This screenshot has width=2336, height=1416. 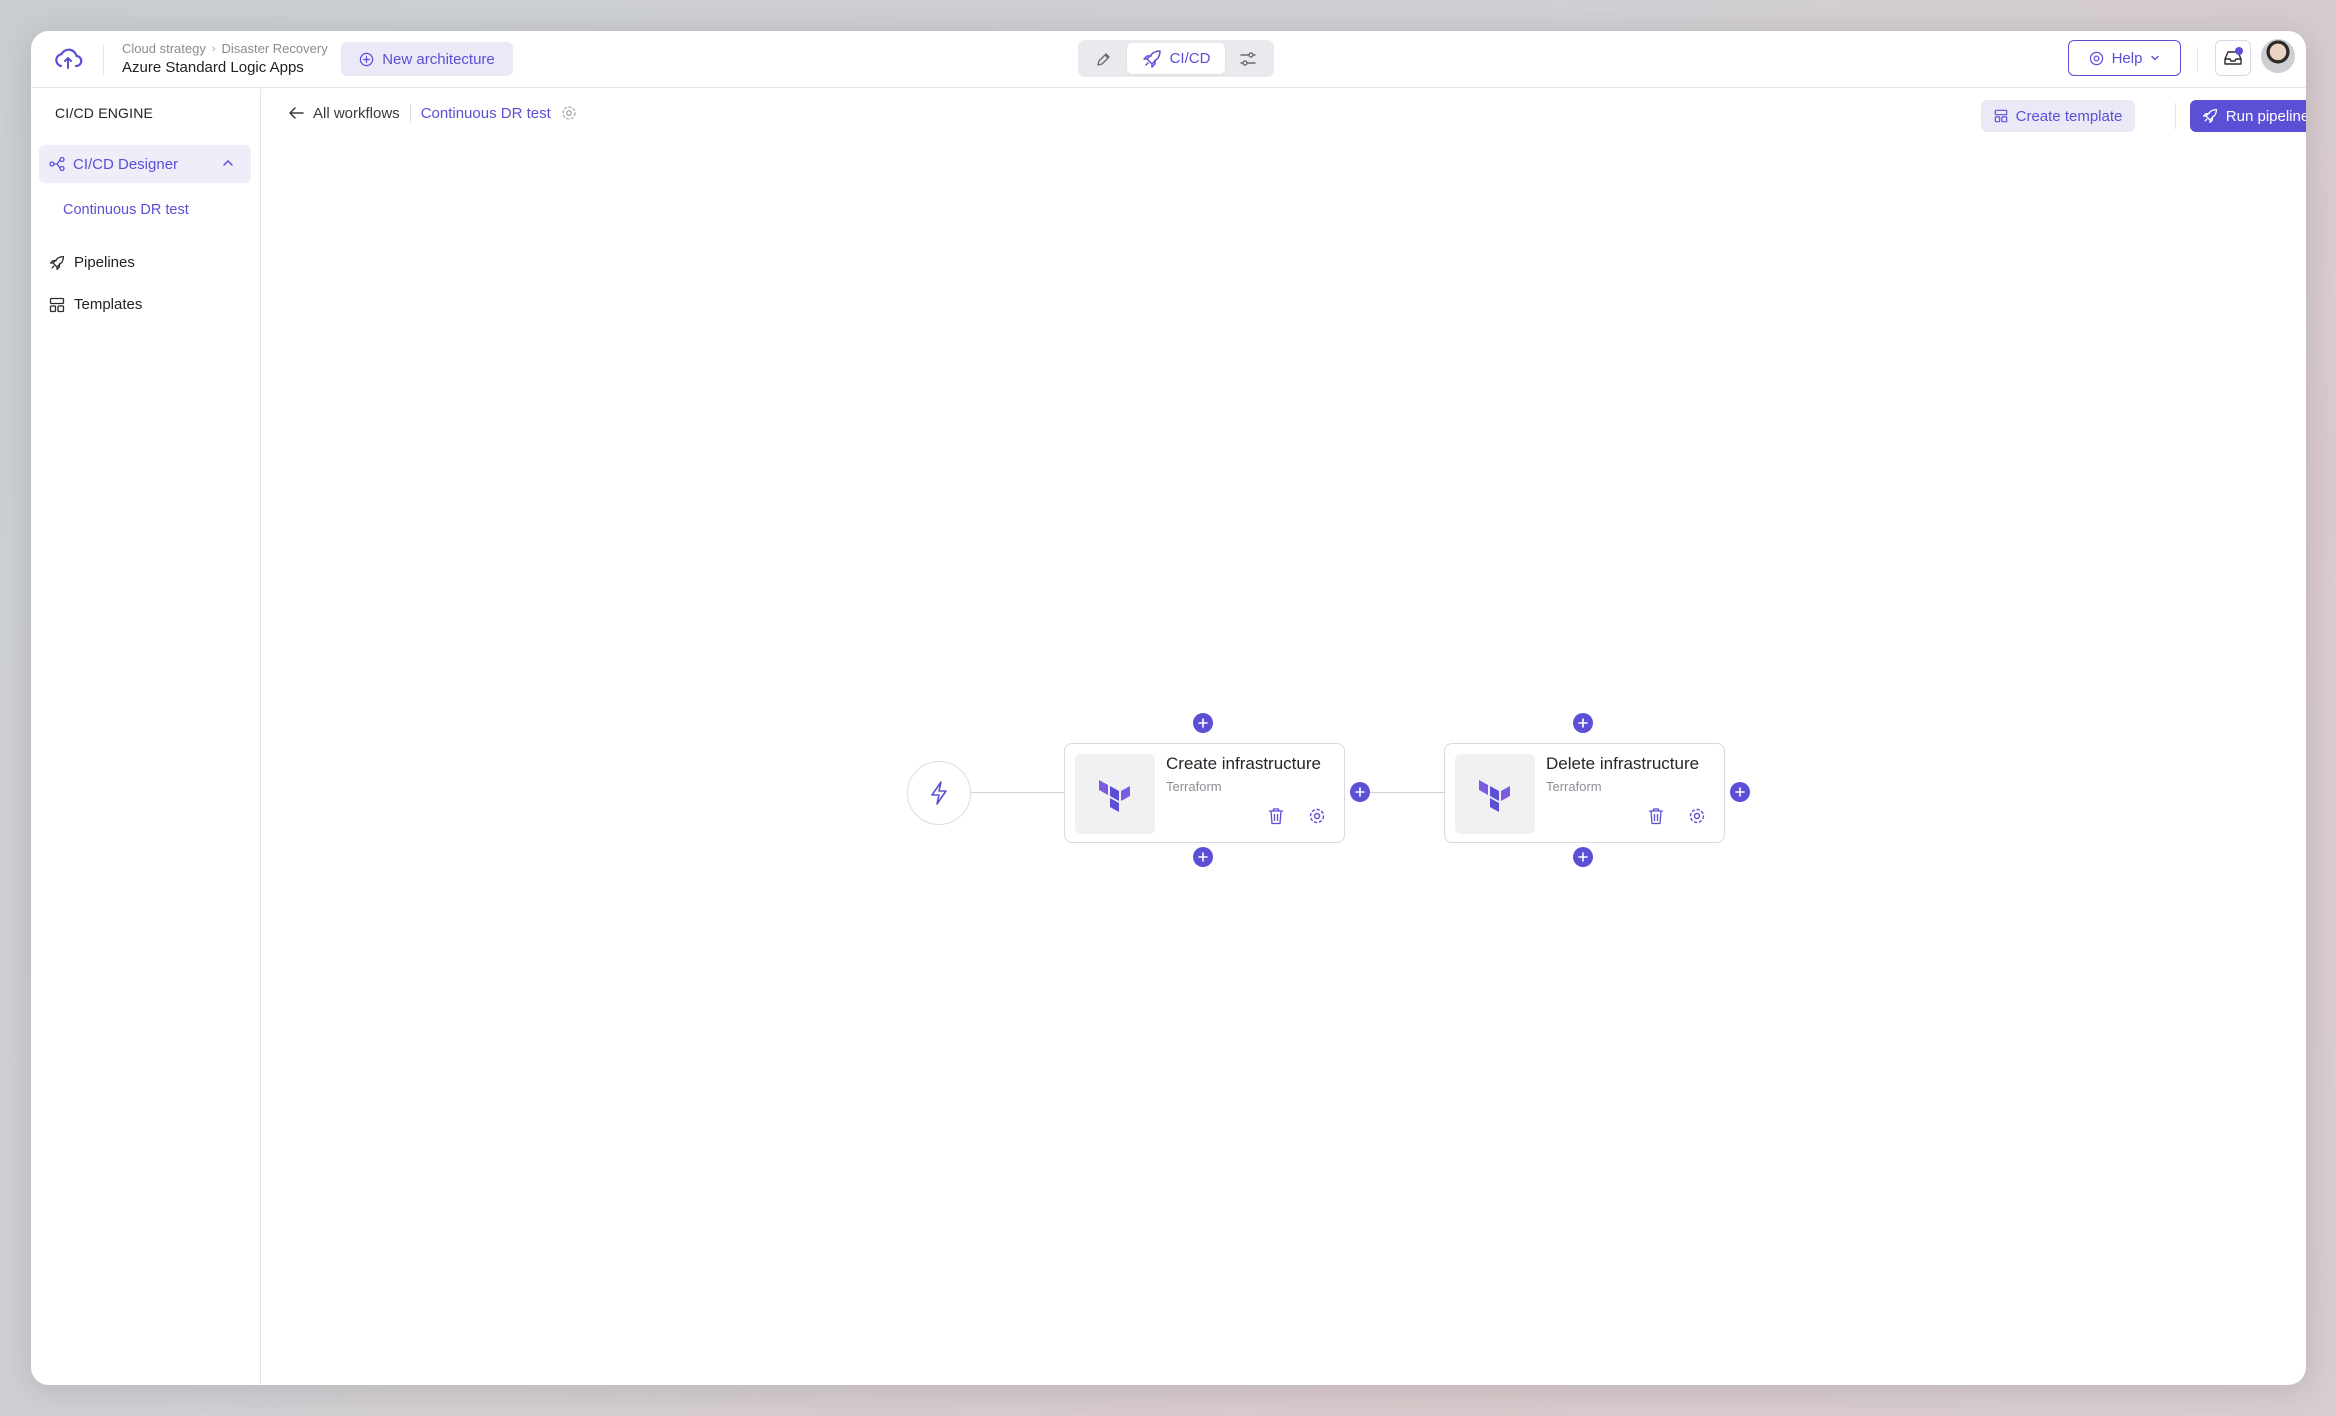 What do you see at coordinates (2127, 58) in the screenshot?
I see `help-label: Help` at bounding box center [2127, 58].